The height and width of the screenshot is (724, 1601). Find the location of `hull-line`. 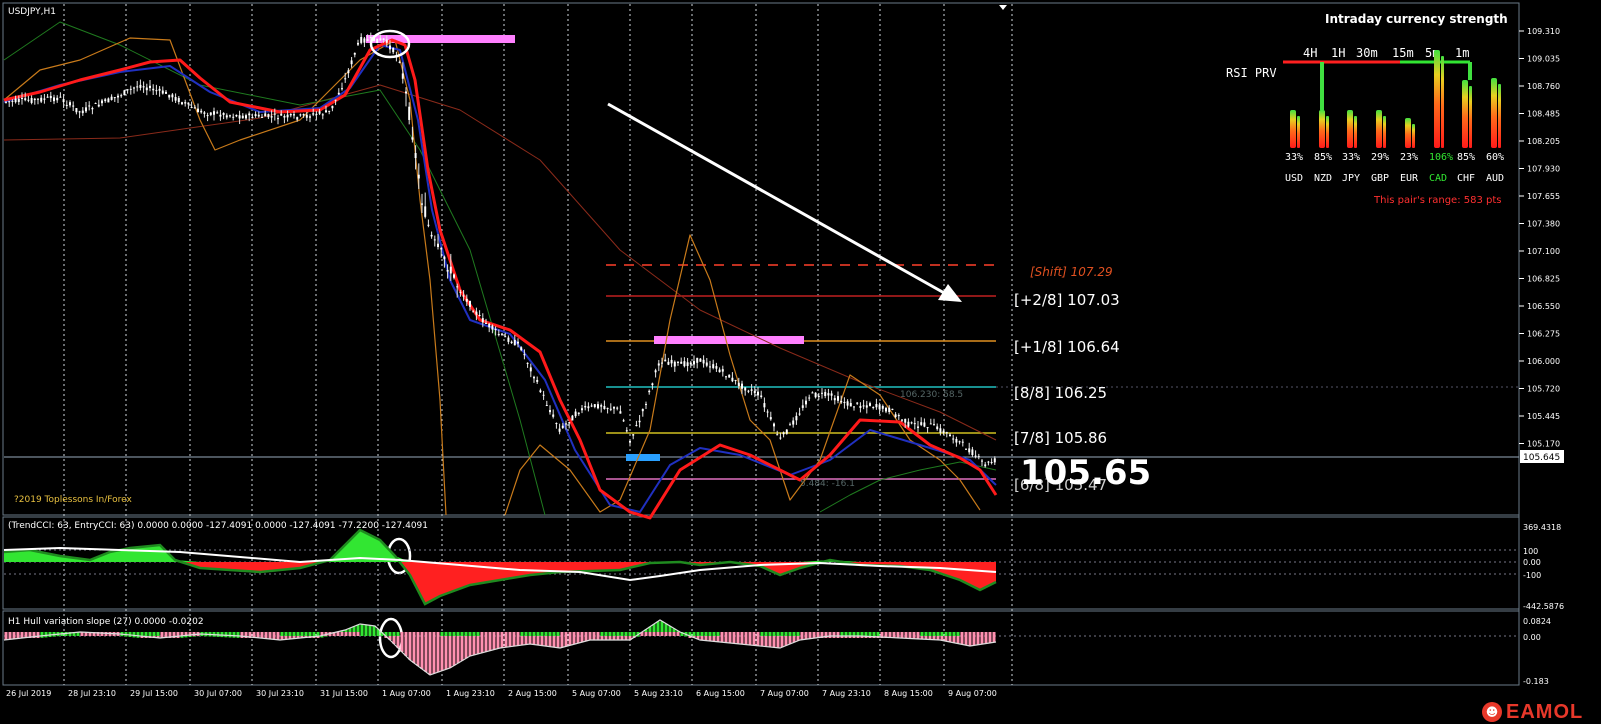

hull-line is located at coordinates (500, 647).